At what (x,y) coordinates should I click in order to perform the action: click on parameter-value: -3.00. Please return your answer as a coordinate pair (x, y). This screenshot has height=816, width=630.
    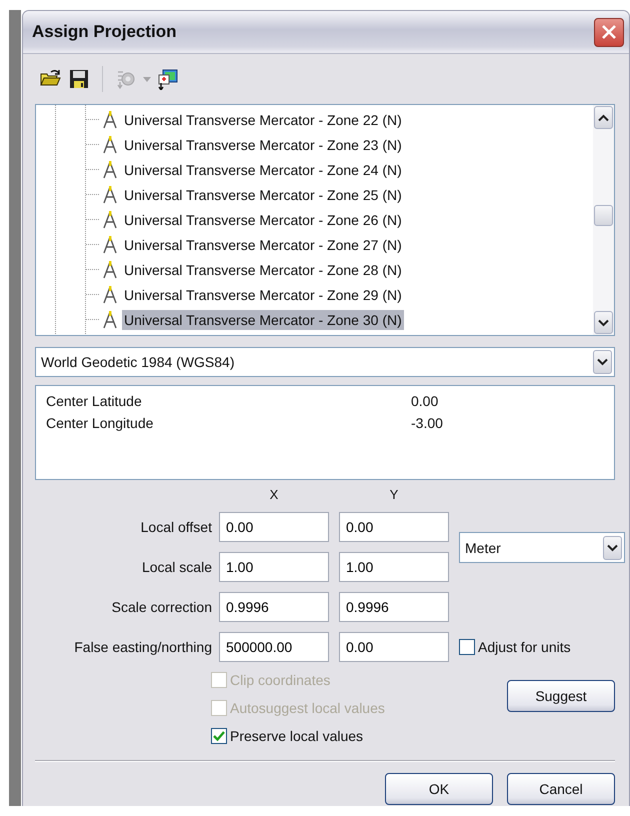
    Looking at the image, I should click on (427, 423).